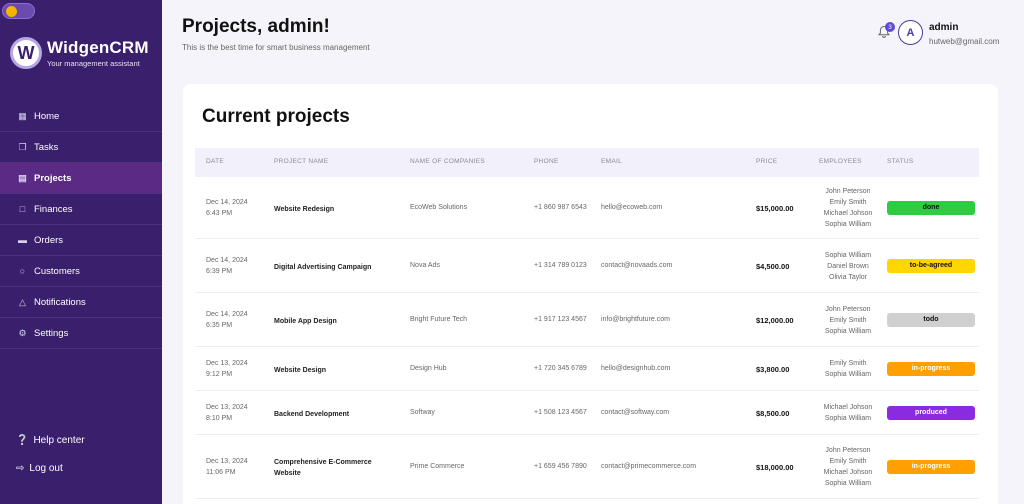 This screenshot has height=504, width=1024. What do you see at coordinates (890, 27) in the screenshot?
I see `notifications-count-badge: 3` at bounding box center [890, 27].